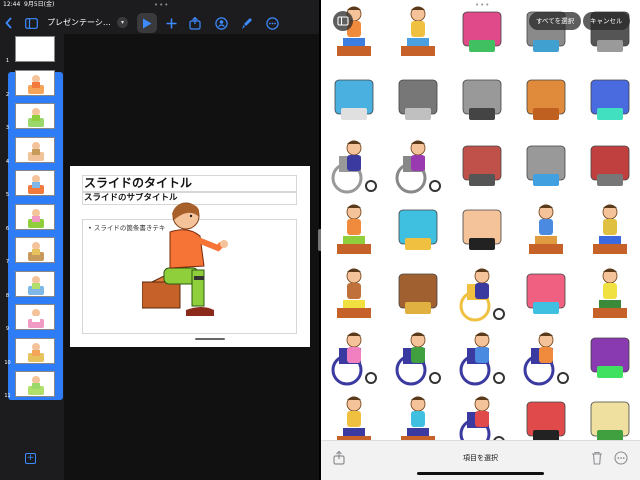 This screenshot has height=480, width=640. What do you see at coordinates (7, 228) in the screenshot?
I see `slide-number: 6` at bounding box center [7, 228].